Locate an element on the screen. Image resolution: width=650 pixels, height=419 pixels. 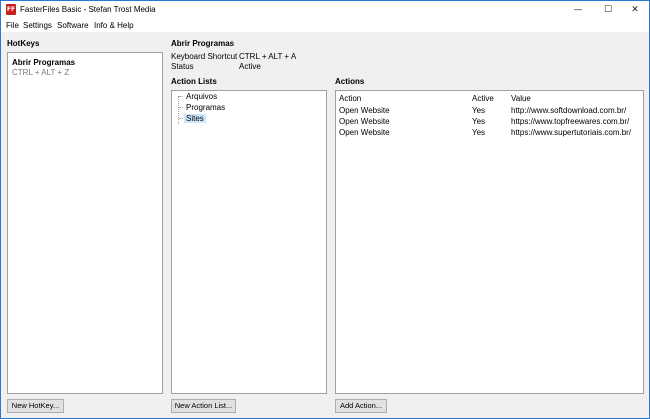
menu-info-help: Info & Help is located at coordinates (114, 25).